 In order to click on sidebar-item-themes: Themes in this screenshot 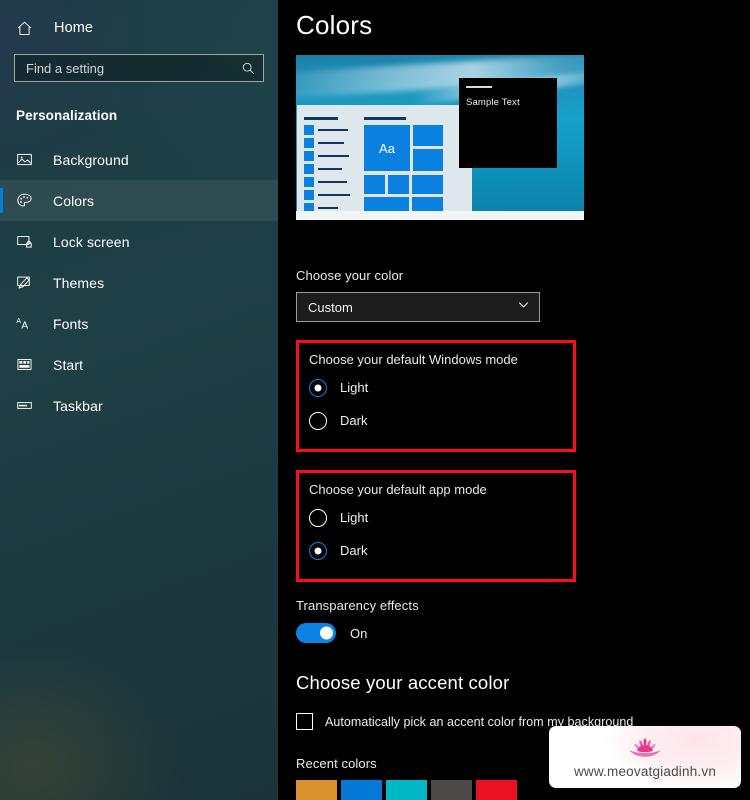, I will do `click(139, 282)`.